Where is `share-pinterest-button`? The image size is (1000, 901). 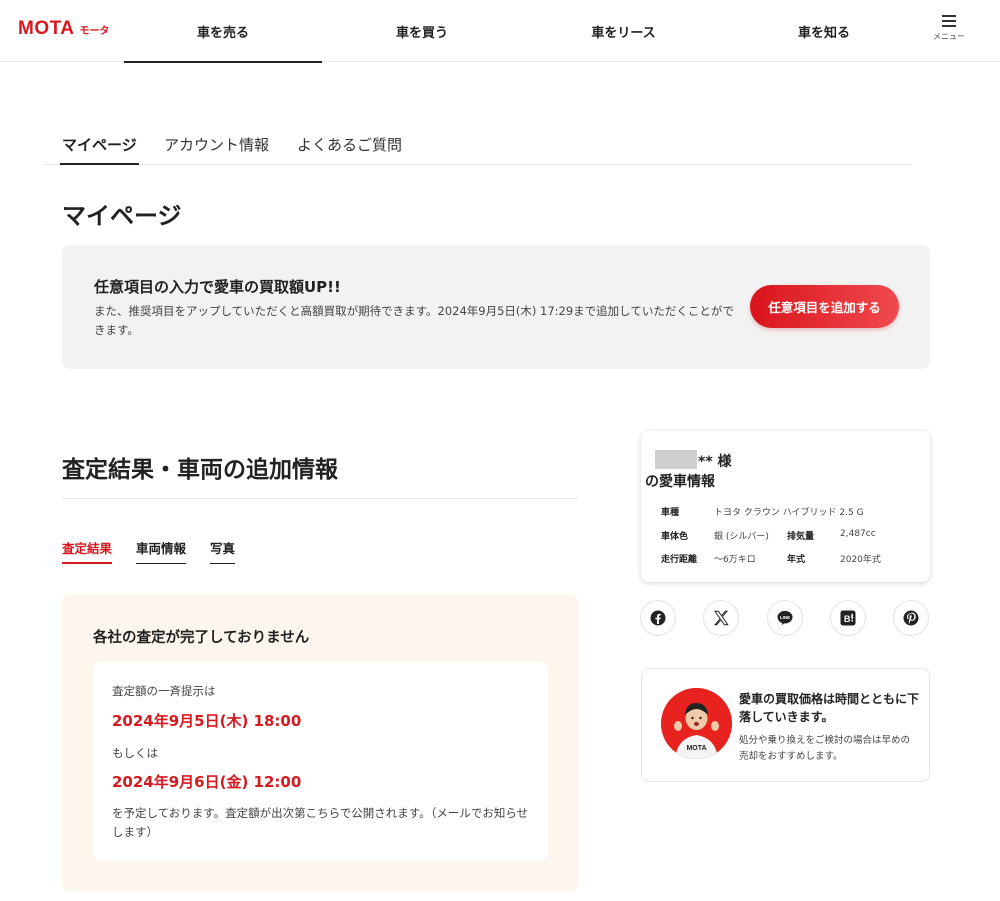
share-pinterest-button is located at coordinates (911, 618).